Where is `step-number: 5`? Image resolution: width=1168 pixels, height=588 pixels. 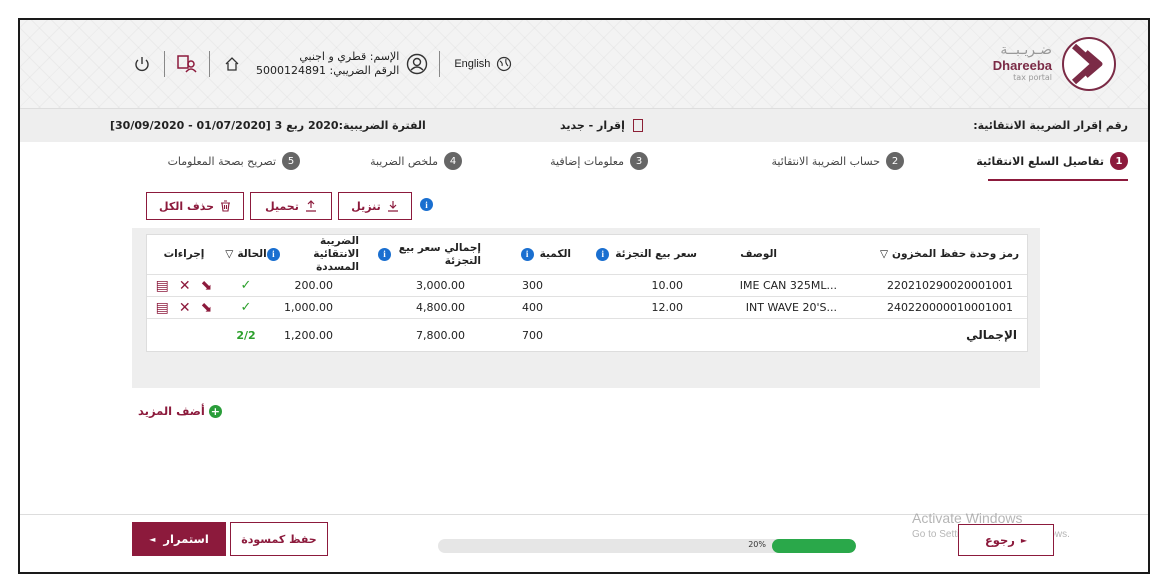 step-number: 5 is located at coordinates (291, 161).